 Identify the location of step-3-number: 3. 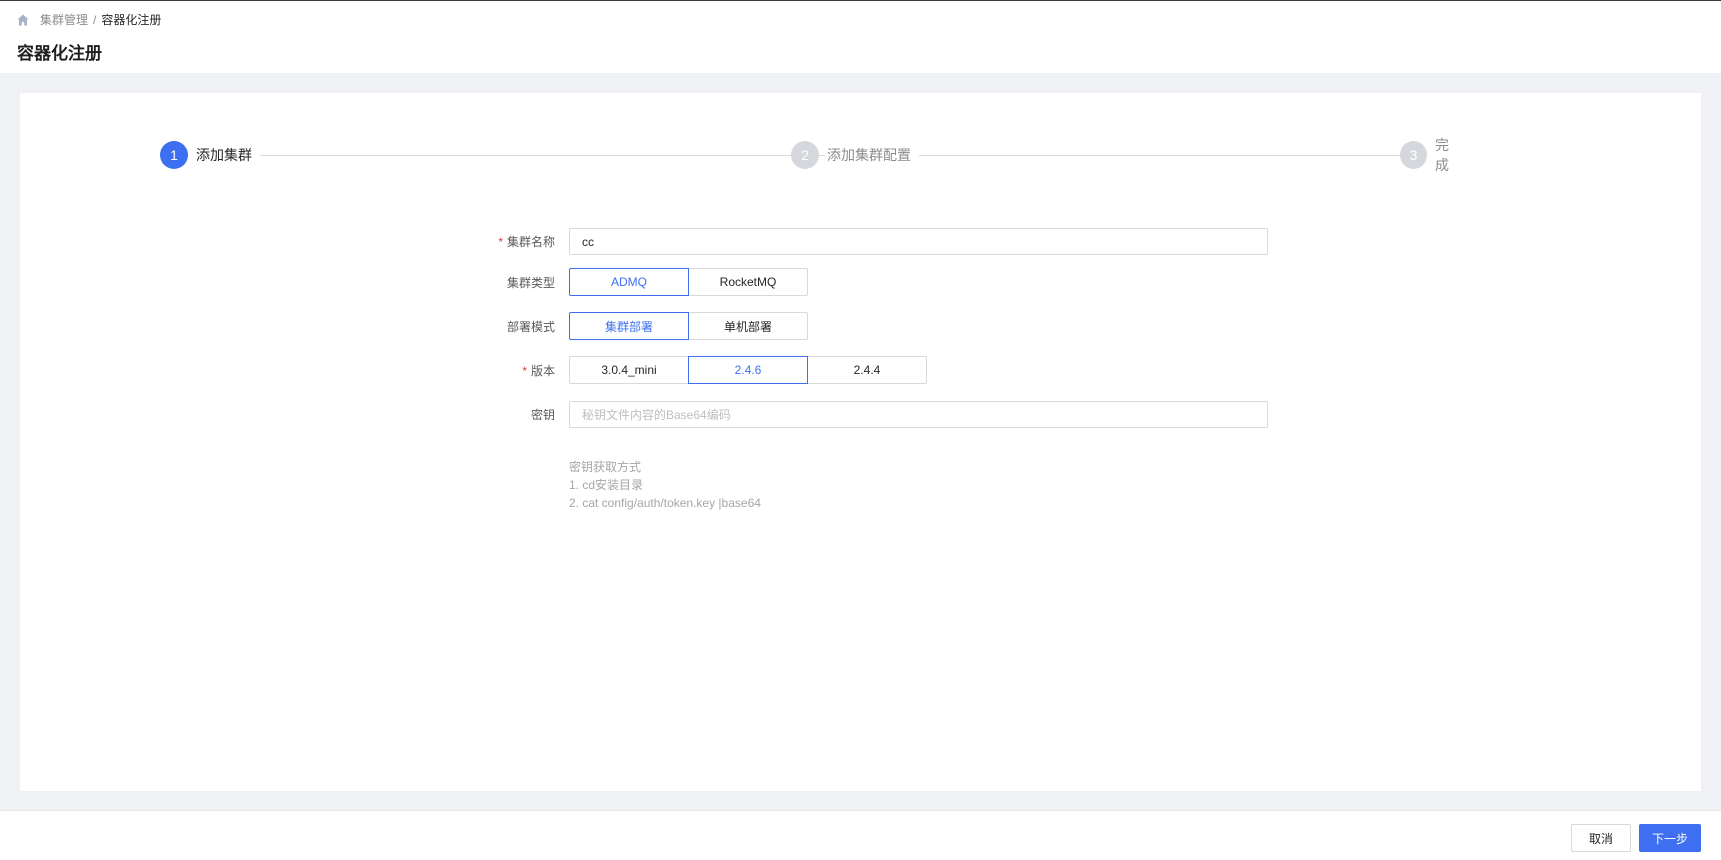
(1413, 155).